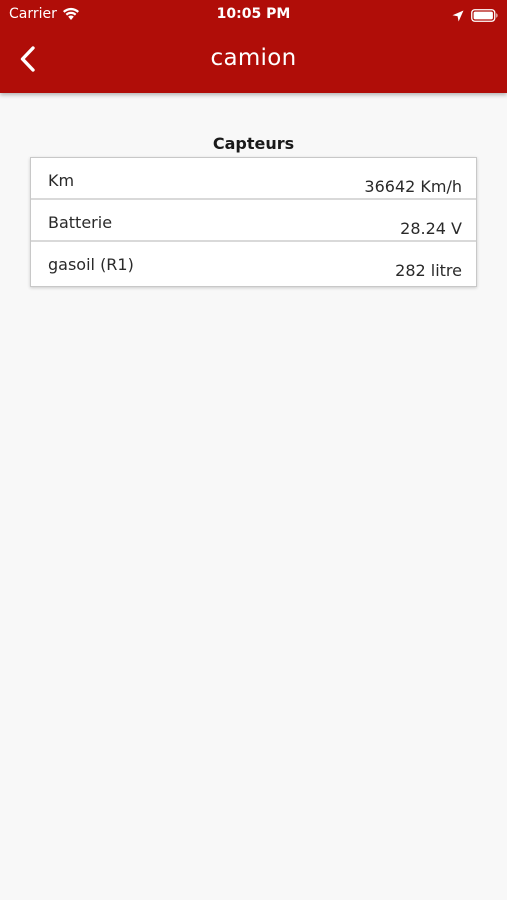 Image resolution: width=507 pixels, height=900 pixels. What do you see at coordinates (253, 143) in the screenshot?
I see `section-title: Capteurs` at bounding box center [253, 143].